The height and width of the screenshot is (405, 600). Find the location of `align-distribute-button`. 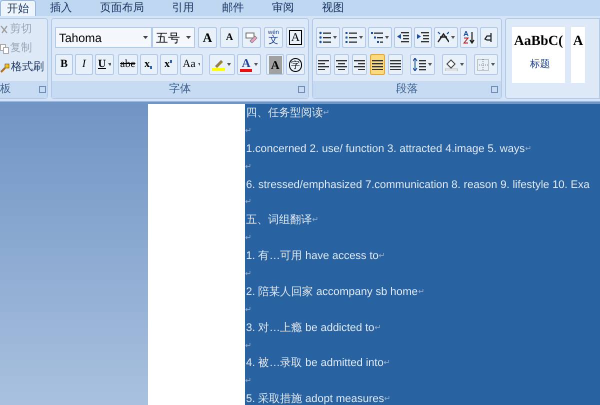

align-distribute-button is located at coordinates (395, 64).